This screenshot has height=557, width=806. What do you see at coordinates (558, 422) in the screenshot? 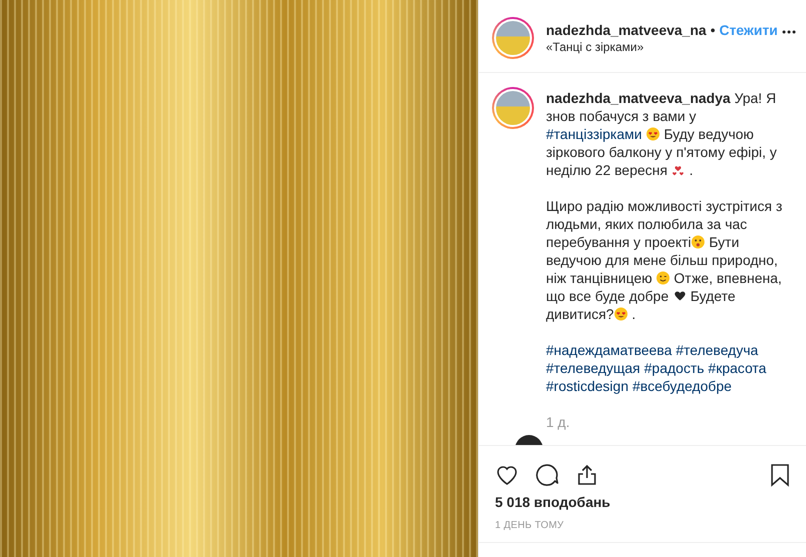
I see `caption-age: 1 д.` at bounding box center [558, 422].